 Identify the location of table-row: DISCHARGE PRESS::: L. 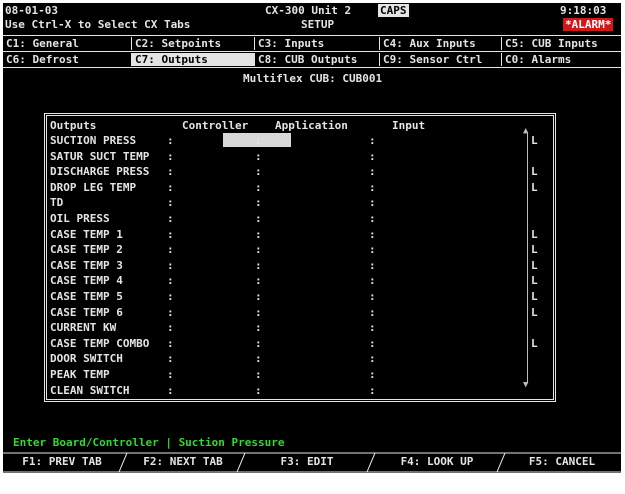
(300, 173).